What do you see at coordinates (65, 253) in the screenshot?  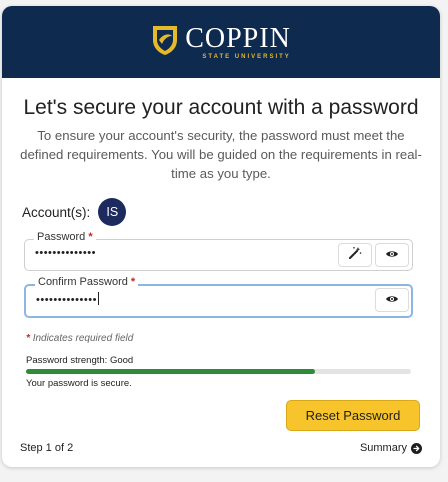 I see `password-input: ••••••••••••••` at bounding box center [65, 253].